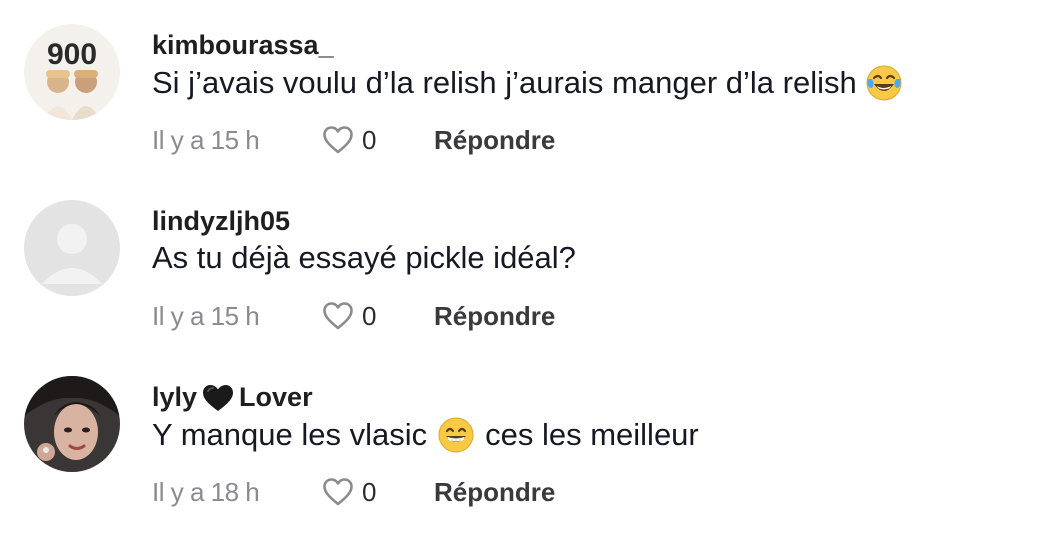  I want to click on black-heart-emoji, so click(218, 397).